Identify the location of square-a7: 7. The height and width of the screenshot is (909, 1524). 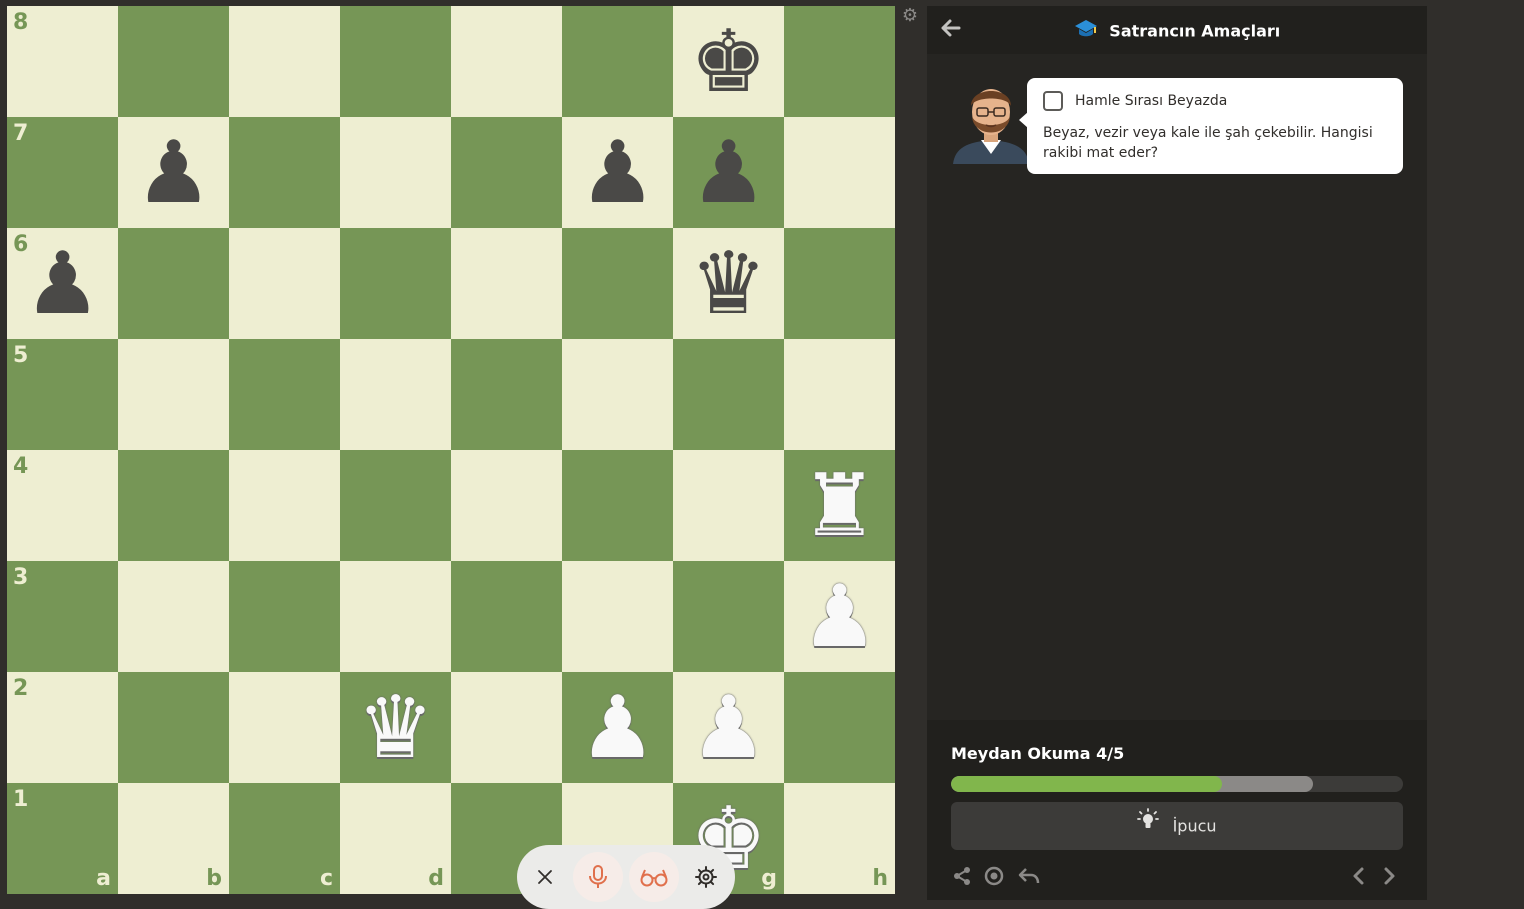
(62, 172).